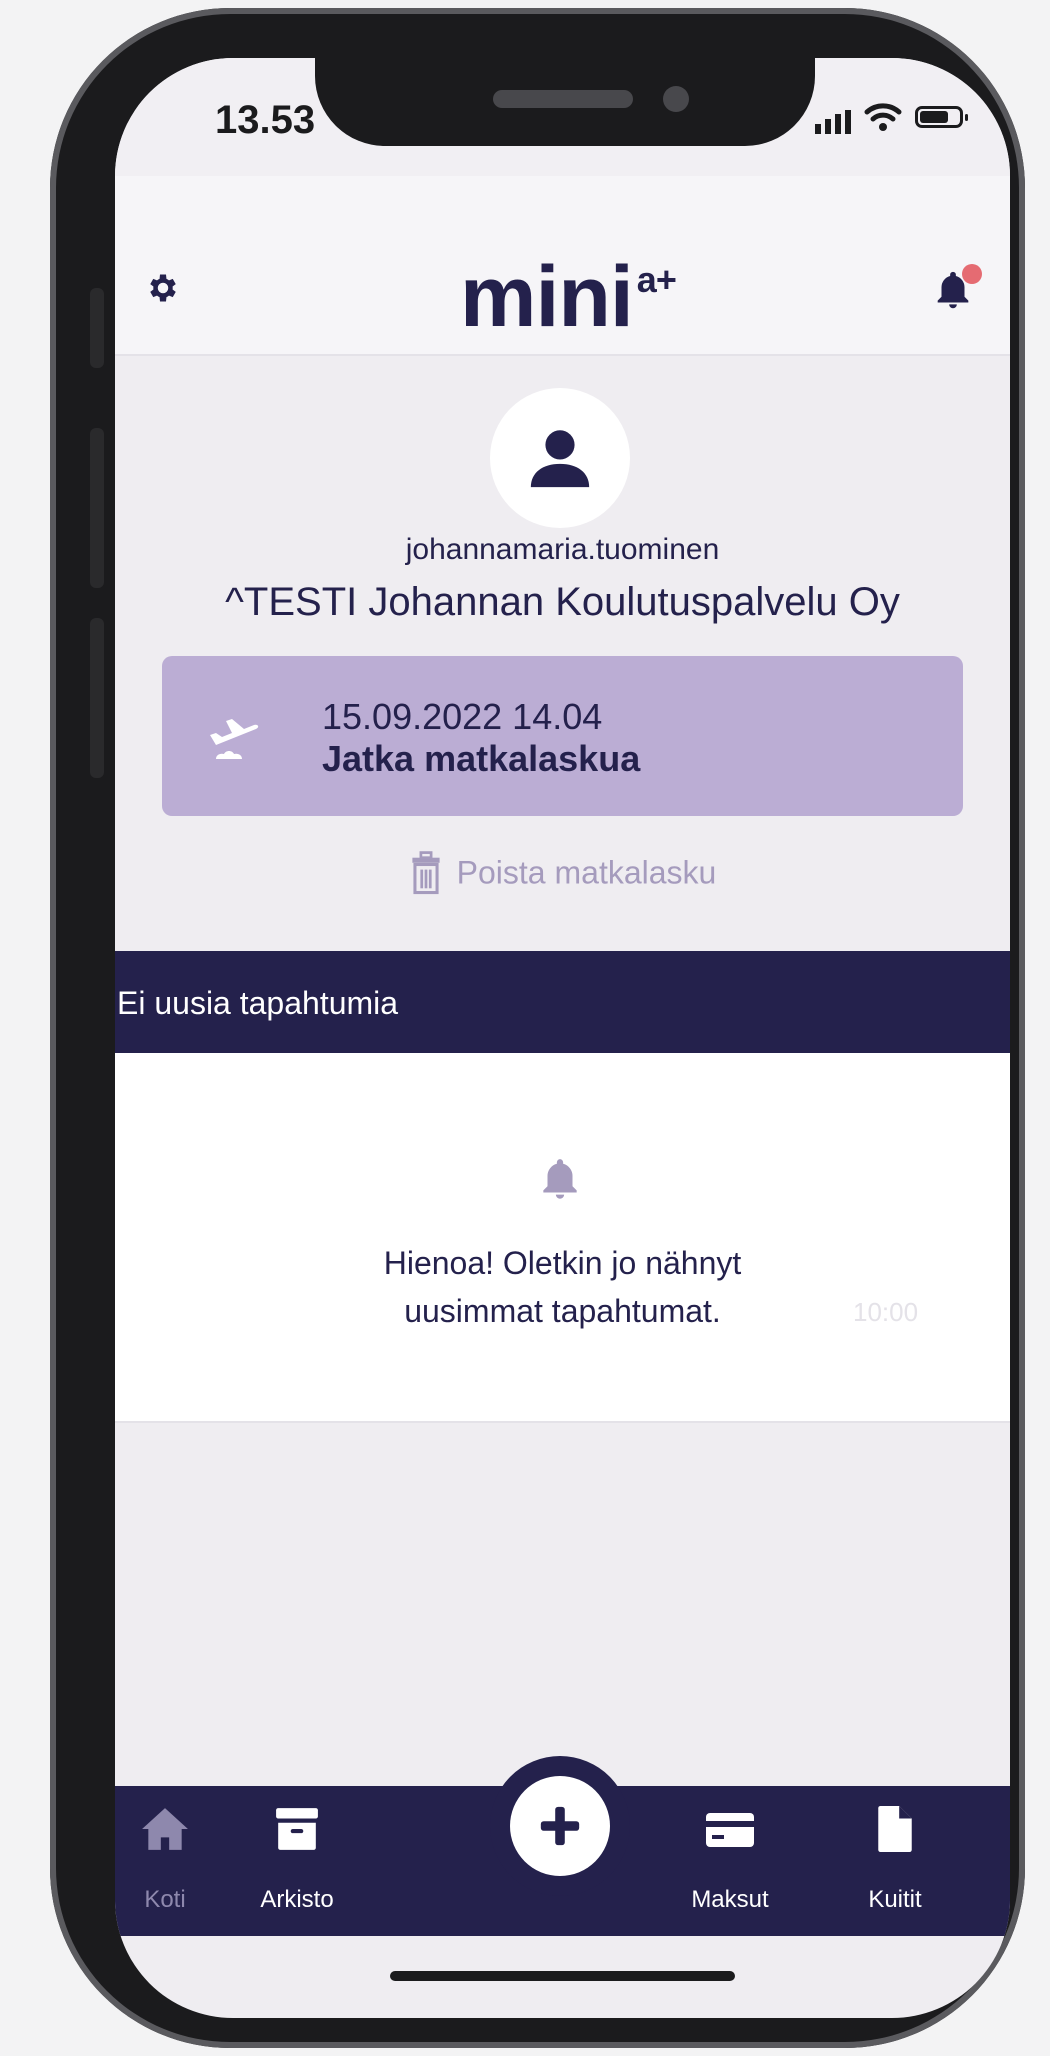  Describe the element at coordinates (163, 288) in the screenshot. I see `gear-icon` at that location.